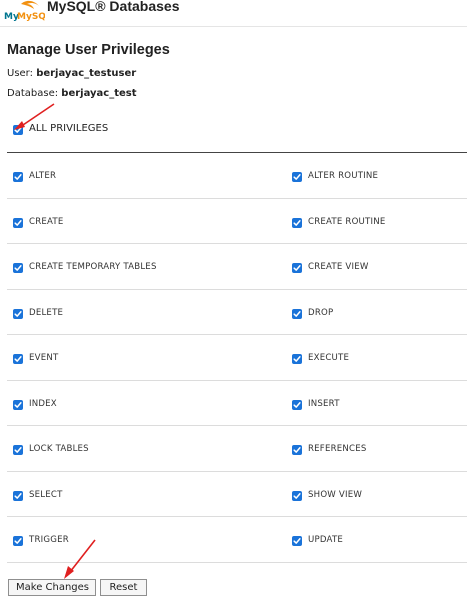 The height and width of the screenshot is (596, 467). I want to click on user-info: User: berjayac_testuser, so click(71, 73).